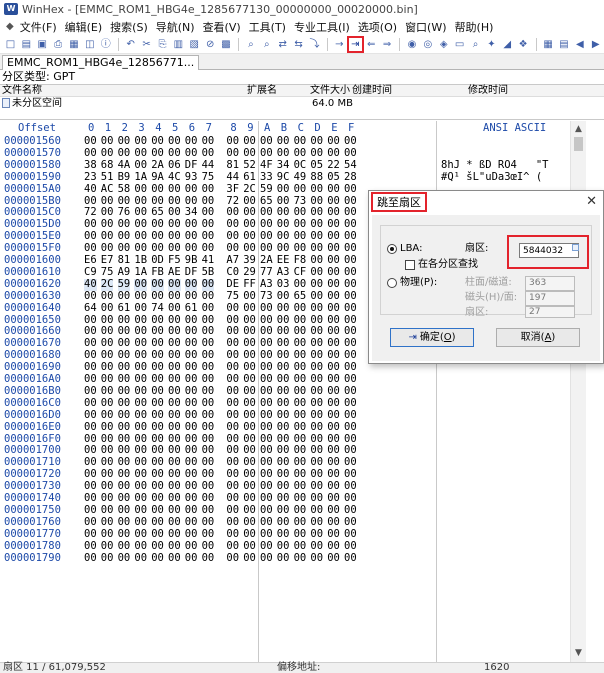 The image size is (604, 673). What do you see at coordinates (523, 44) in the screenshot?
I see `gallery-icon: ❖` at bounding box center [523, 44].